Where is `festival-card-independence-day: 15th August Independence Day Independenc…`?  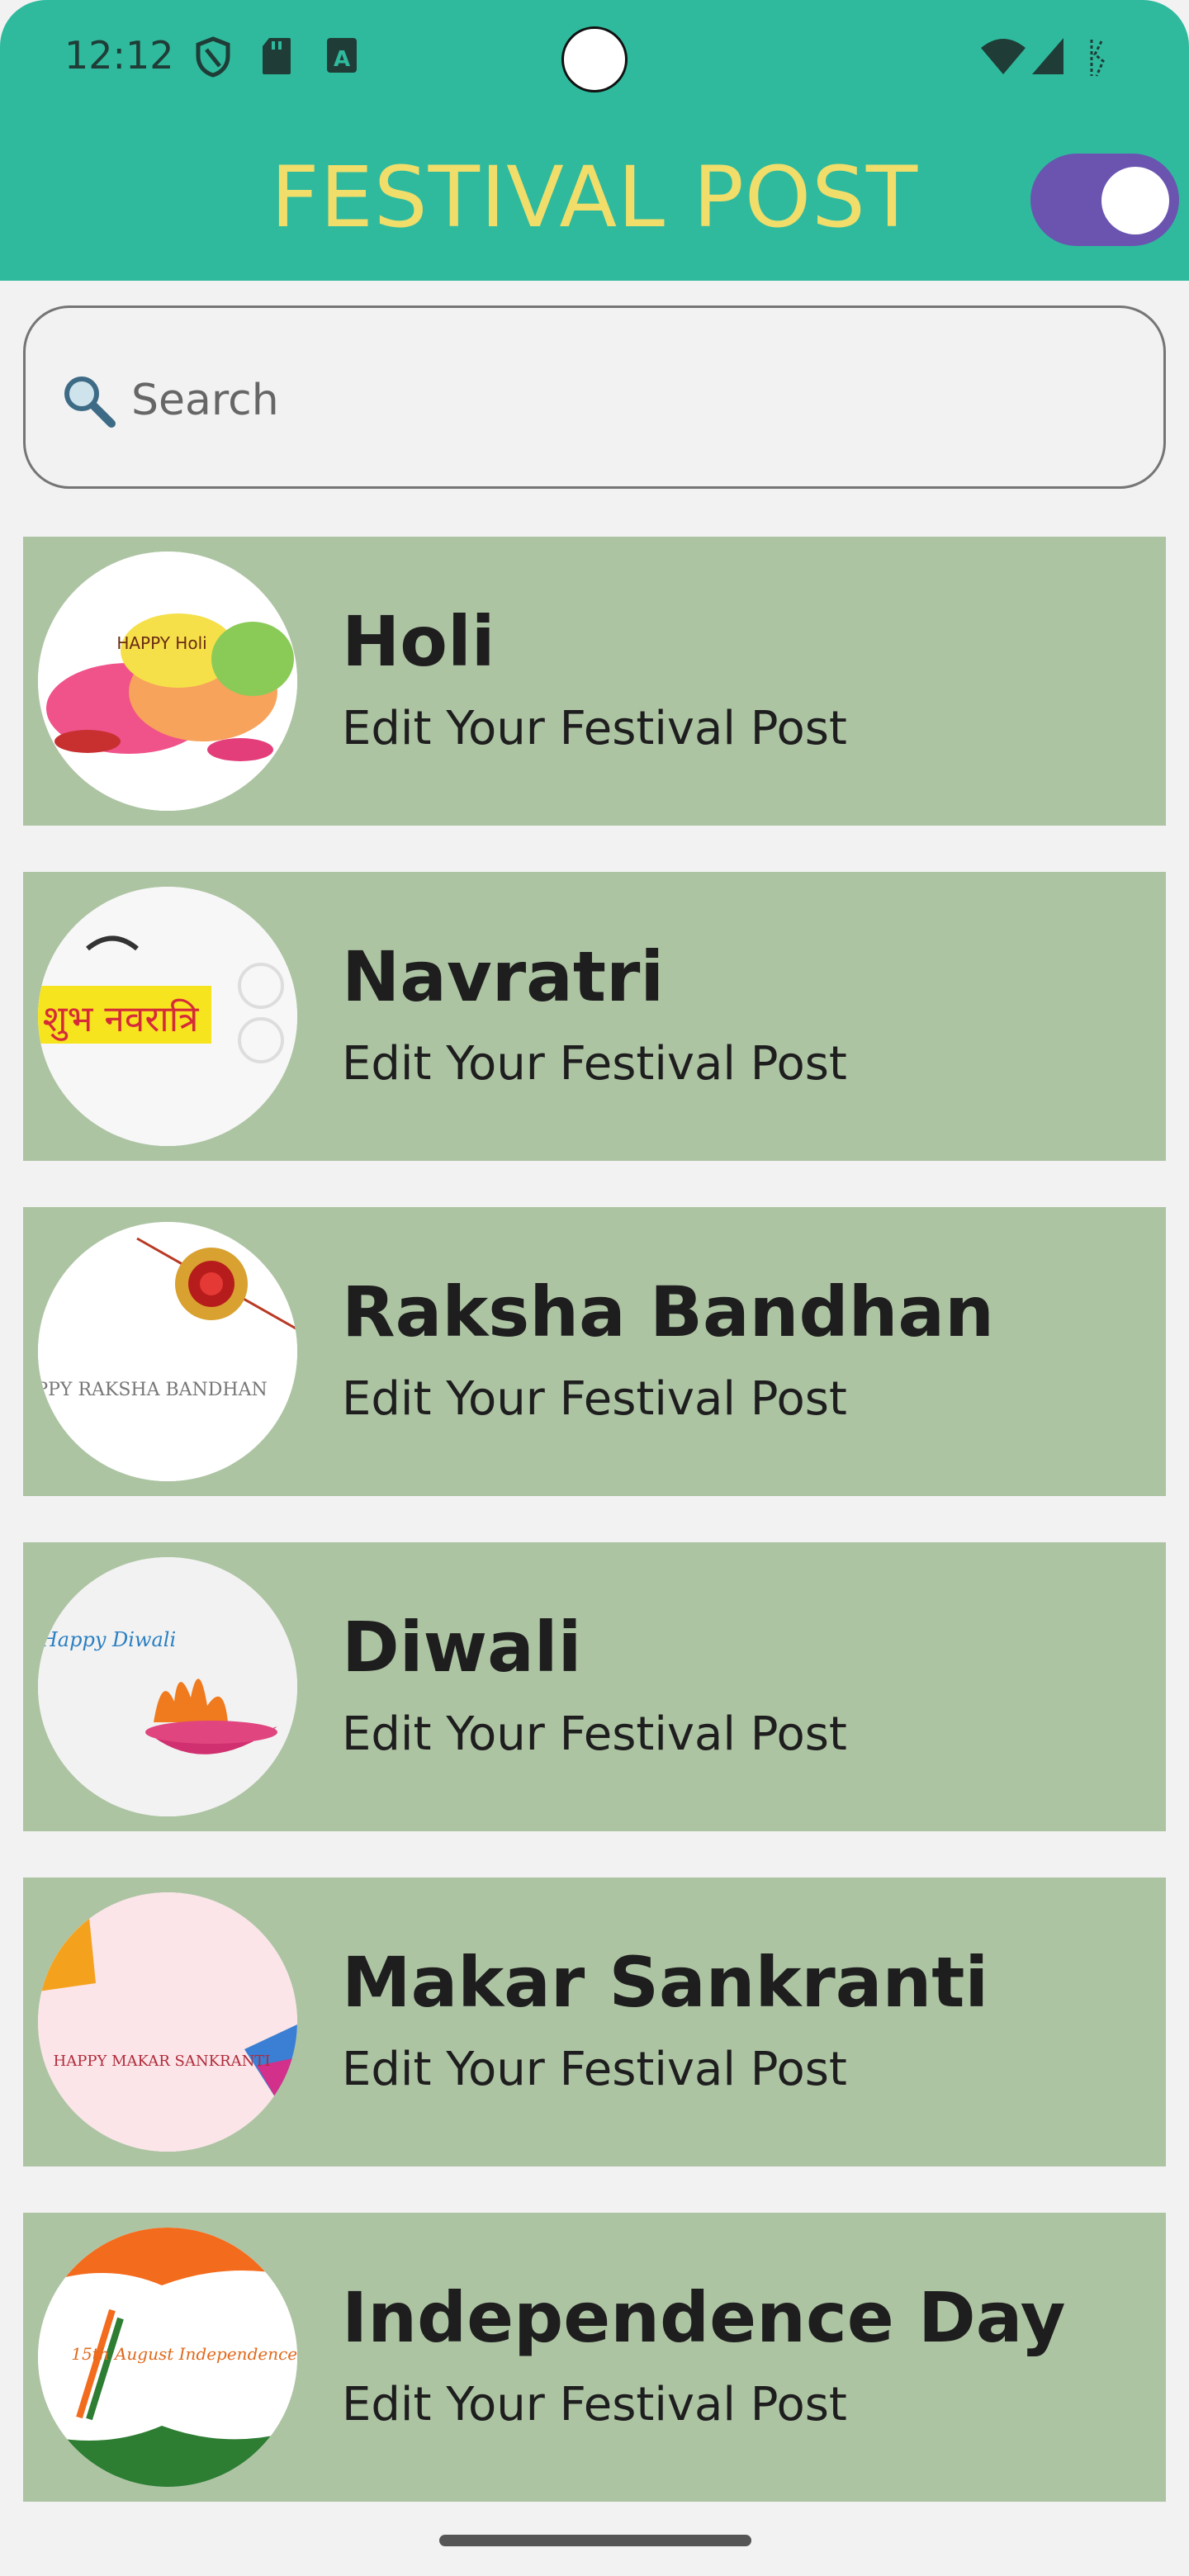 festival-card-independence-day: 15th August Independence Day Independenc… is located at coordinates (594, 2357).